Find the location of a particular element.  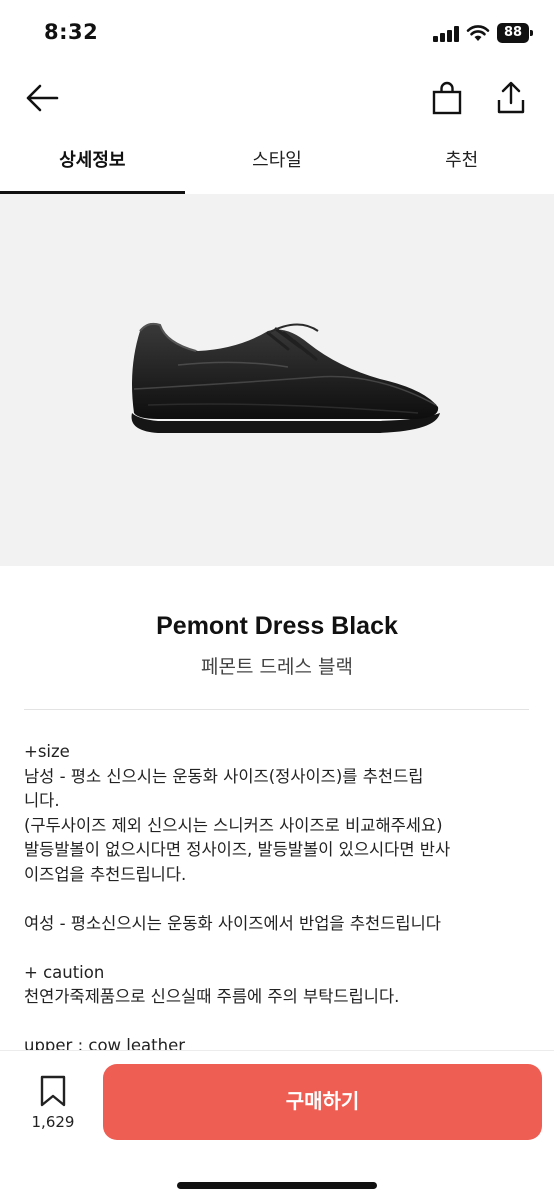

battery-level: 88 is located at coordinates (513, 33).